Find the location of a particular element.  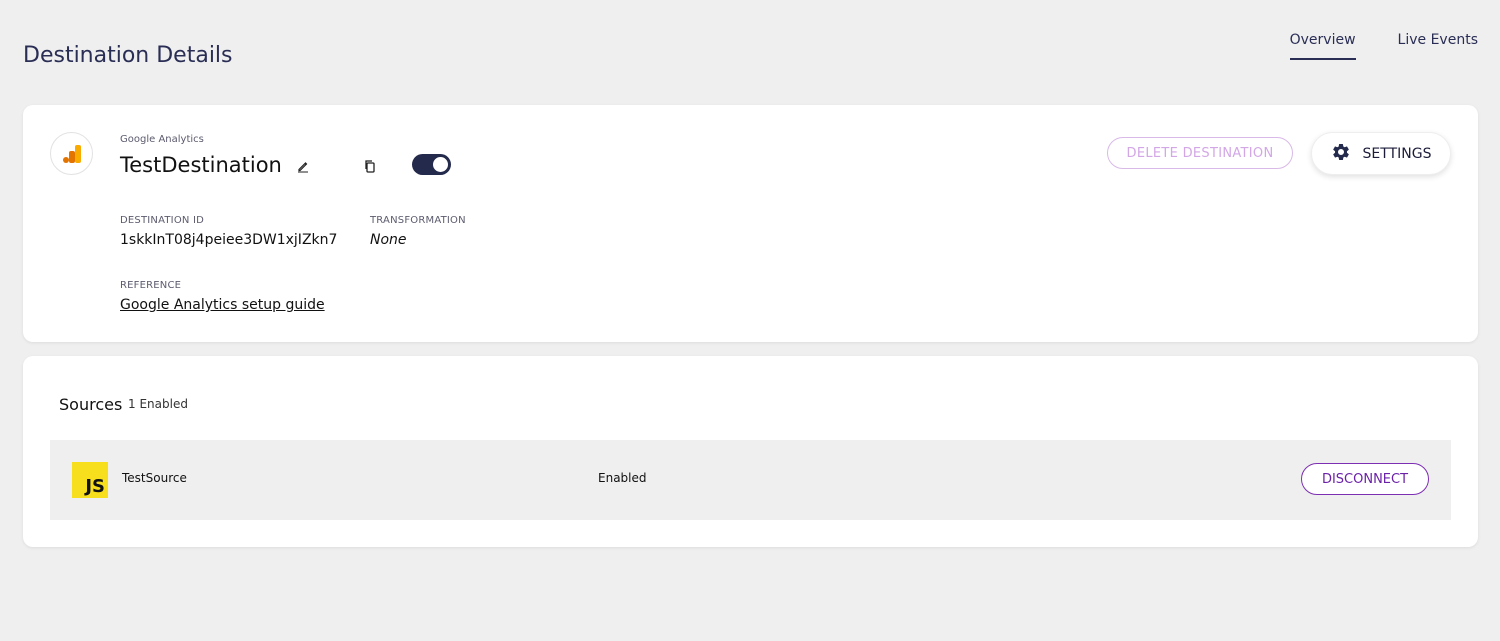

javascript-logo: JS is located at coordinates (90, 480).